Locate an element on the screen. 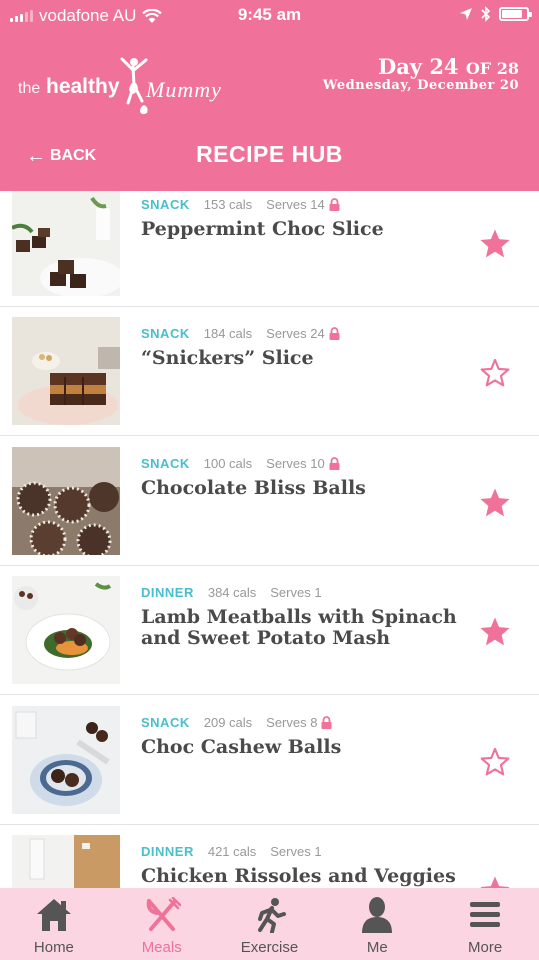 The height and width of the screenshot is (960, 539). logo-word-mummy: Mummy is located at coordinates (184, 89).